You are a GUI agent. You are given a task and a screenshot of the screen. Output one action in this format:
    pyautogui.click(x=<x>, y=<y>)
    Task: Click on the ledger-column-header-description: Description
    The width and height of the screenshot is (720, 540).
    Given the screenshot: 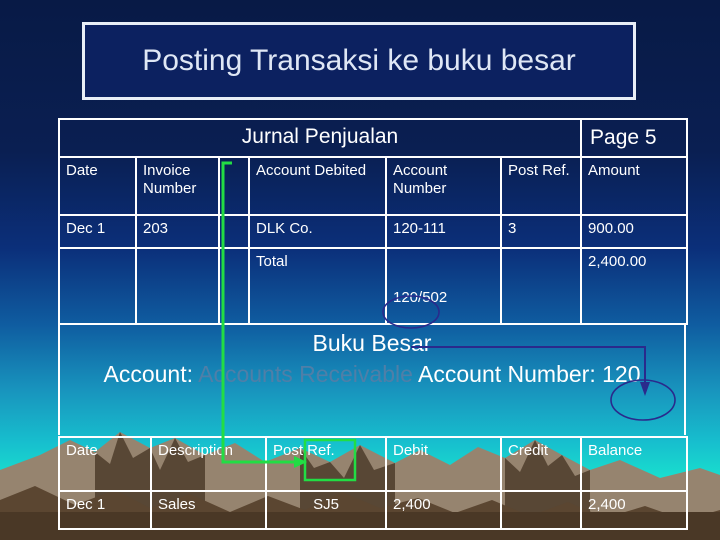 What is the action you would take?
    pyautogui.click(x=208, y=464)
    